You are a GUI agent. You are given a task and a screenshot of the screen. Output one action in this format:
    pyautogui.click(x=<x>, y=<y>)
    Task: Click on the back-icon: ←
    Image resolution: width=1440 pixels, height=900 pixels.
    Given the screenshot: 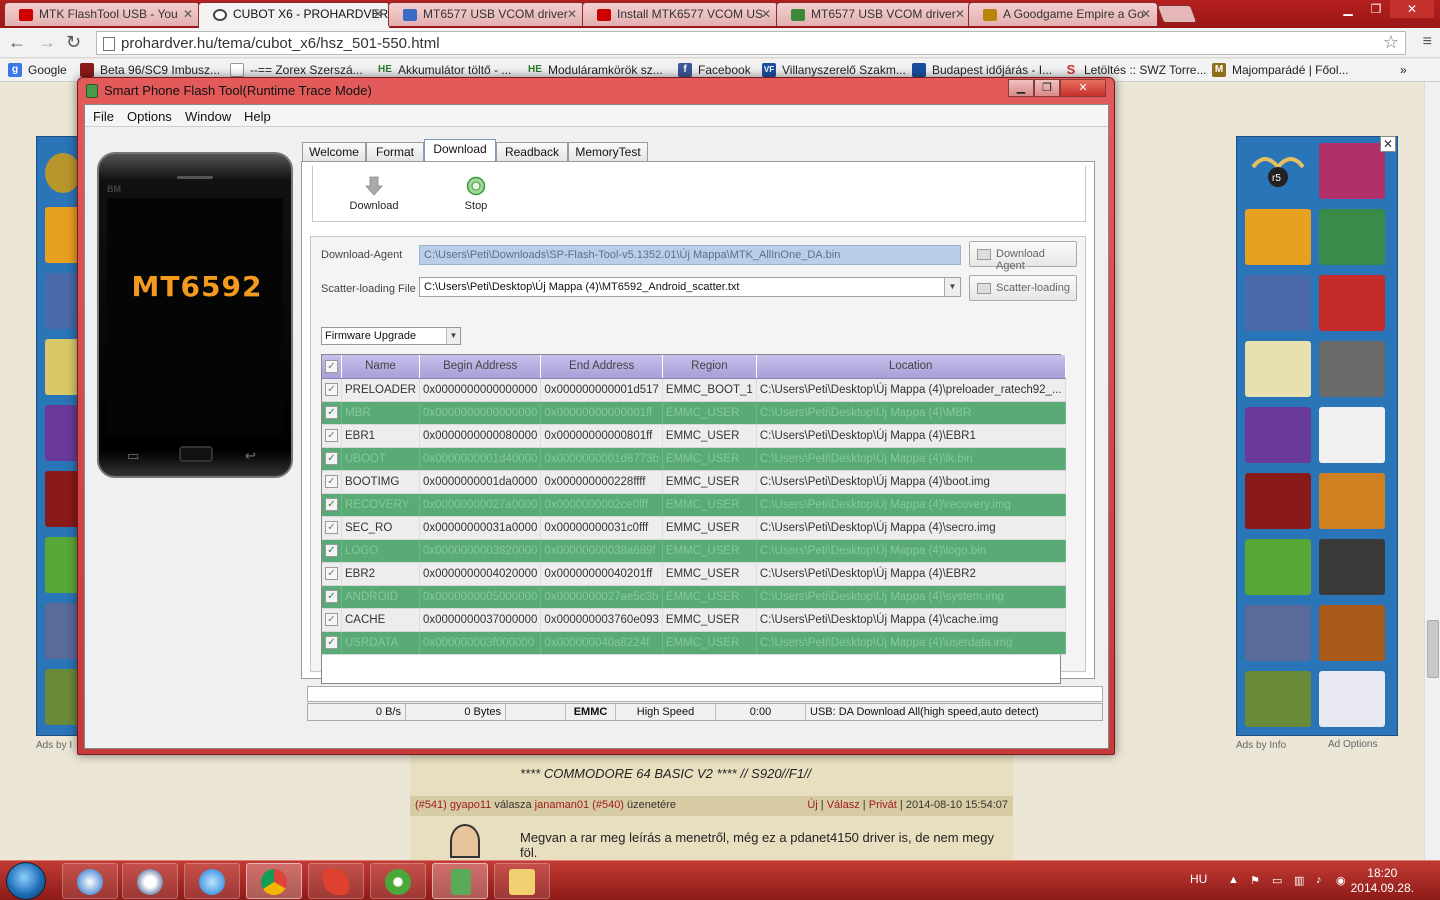 What is the action you would take?
    pyautogui.click(x=17, y=42)
    